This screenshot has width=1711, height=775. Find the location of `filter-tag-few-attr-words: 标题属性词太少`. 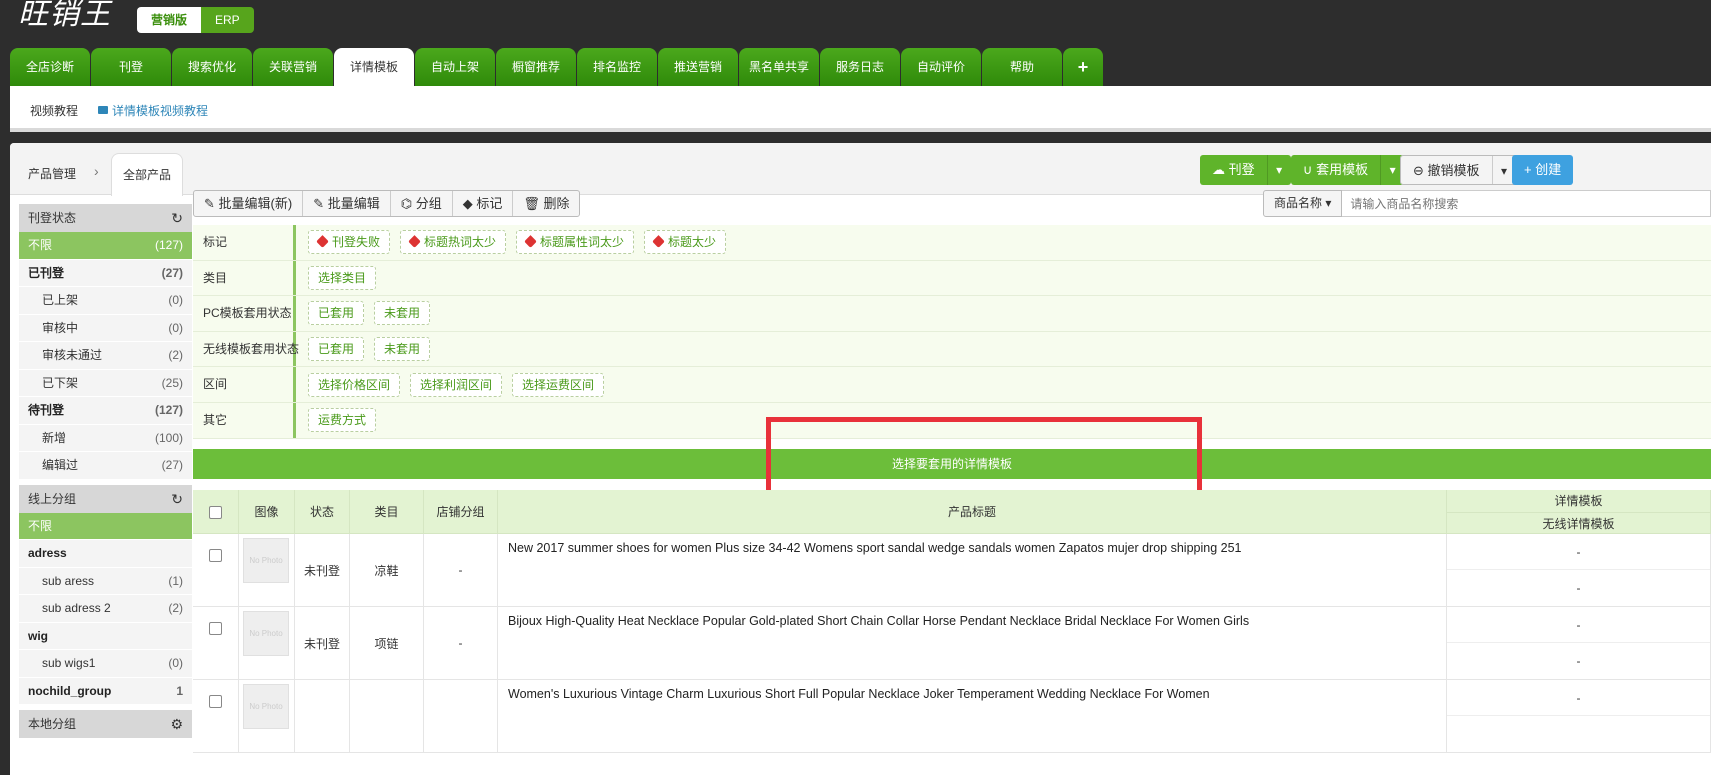

filter-tag-few-attr-words: 标题属性词太少 is located at coordinates (575, 242).